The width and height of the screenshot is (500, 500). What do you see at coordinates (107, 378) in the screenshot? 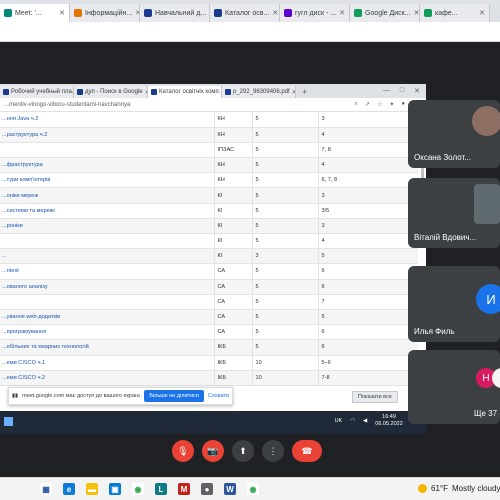
I see `course-name: ...еми CISCO ч.2` at bounding box center [107, 378].